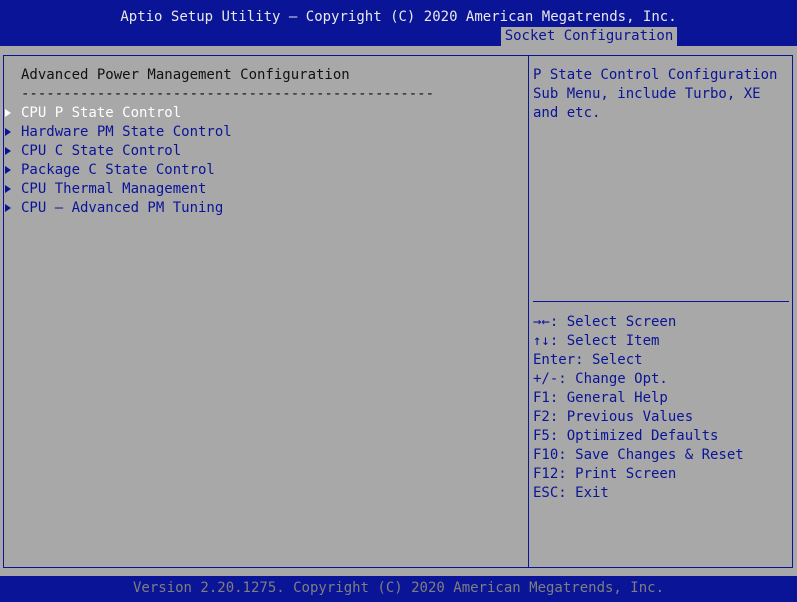  I want to click on key-legend-line: F1: General Help, so click(600, 398).